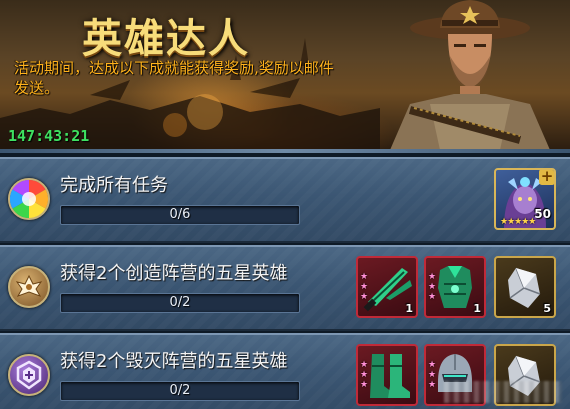  I want to click on progress-text: 0/6, so click(180, 214).